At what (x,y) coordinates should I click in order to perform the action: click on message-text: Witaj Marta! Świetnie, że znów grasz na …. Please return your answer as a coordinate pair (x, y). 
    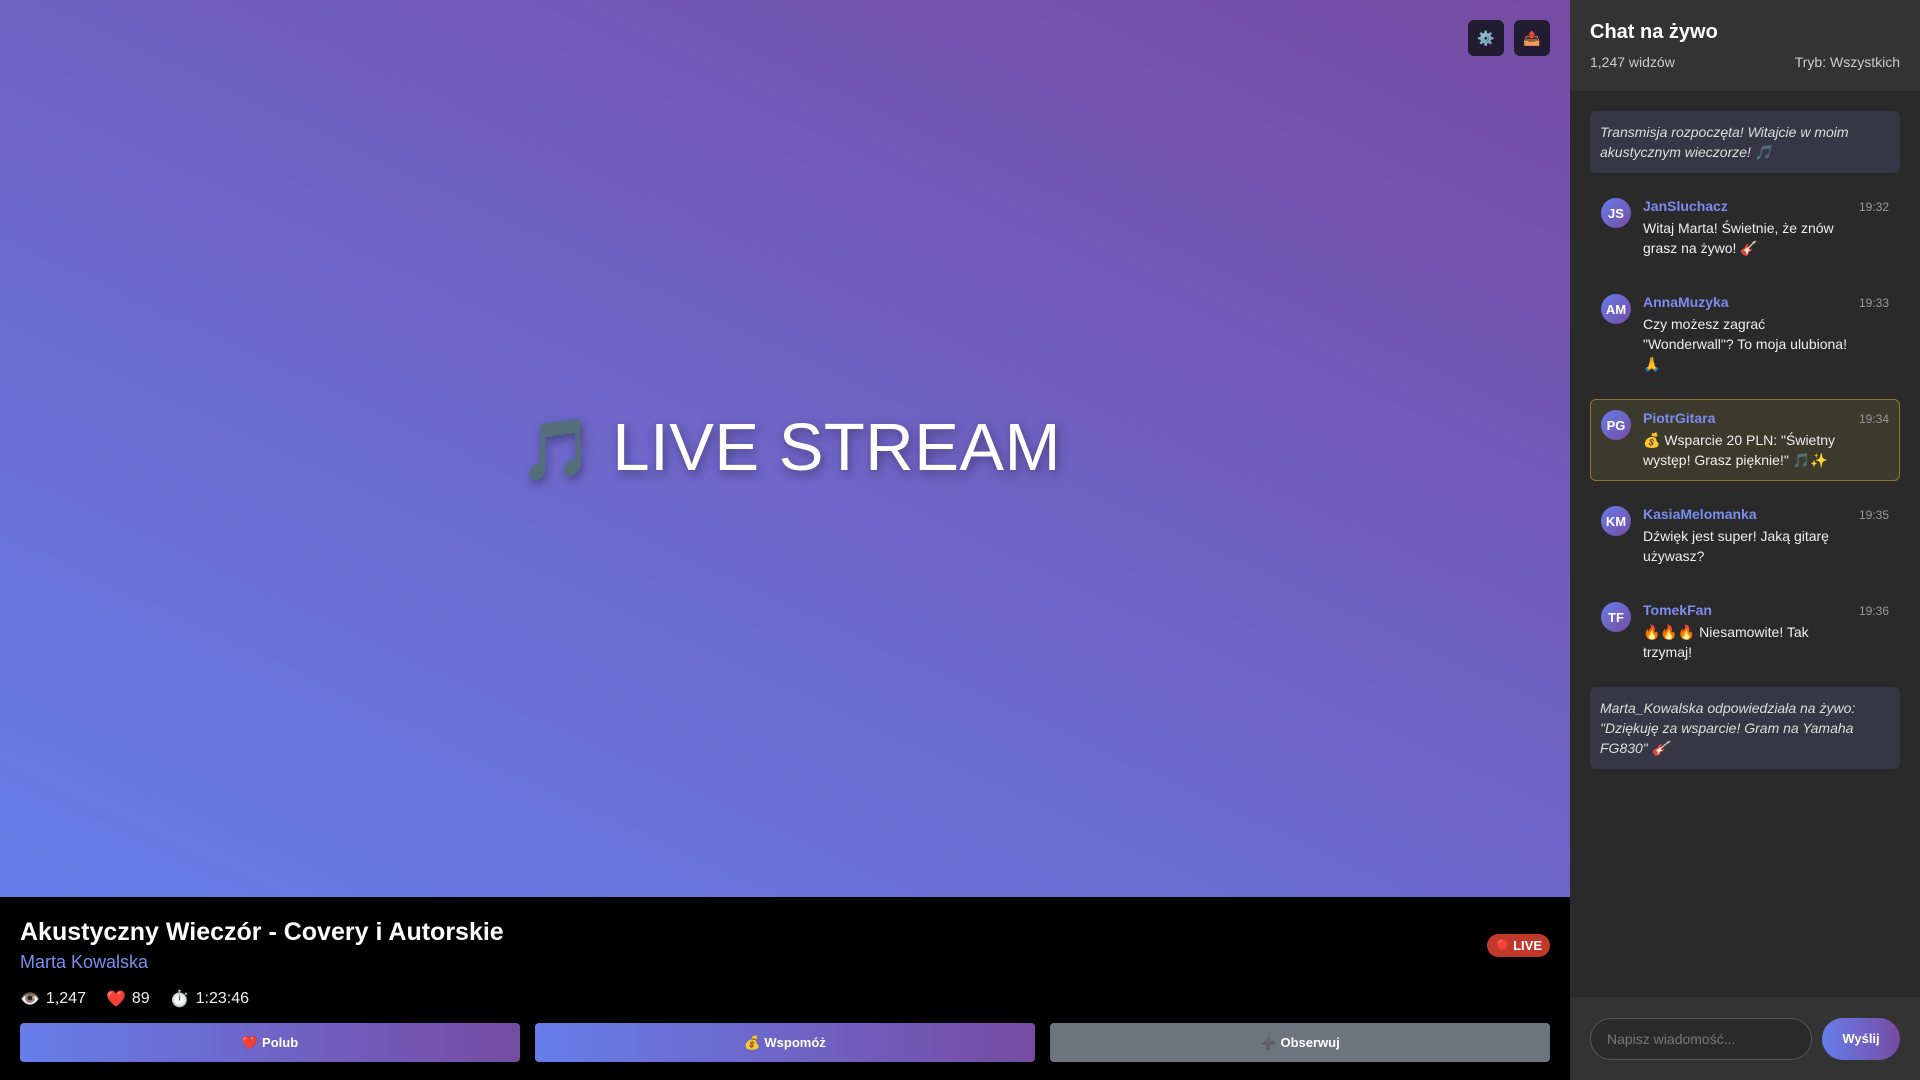
    Looking at the image, I should click on (1738, 238).